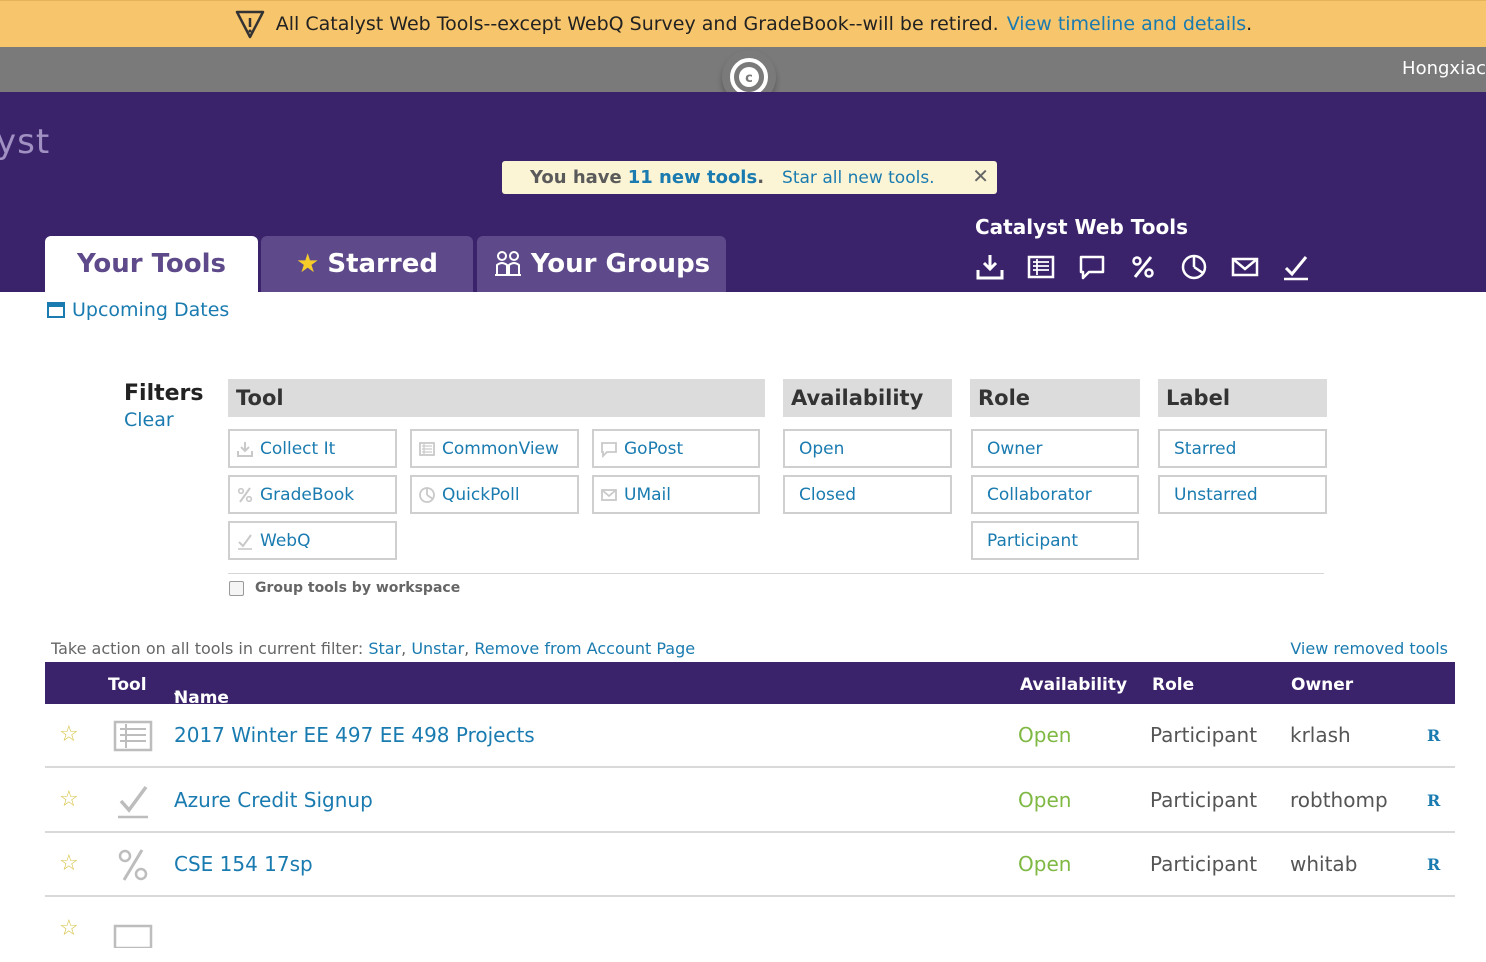 This screenshot has height=962, width=1486. Describe the element at coordinates (133, 936) in the screenshot. I see `tool-icon` at that location.